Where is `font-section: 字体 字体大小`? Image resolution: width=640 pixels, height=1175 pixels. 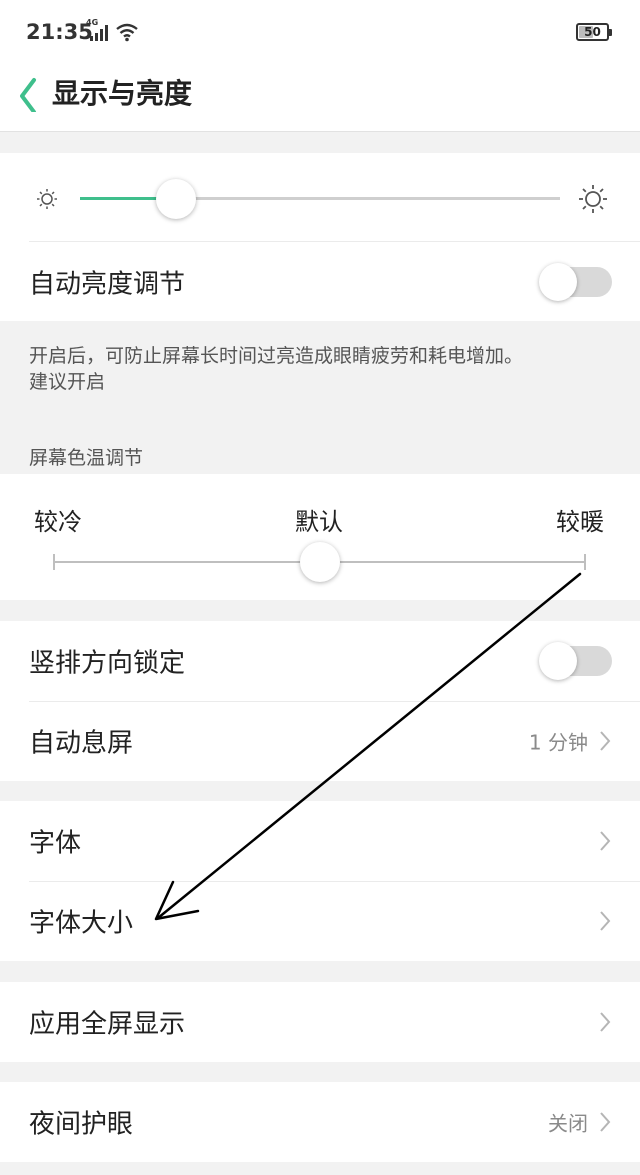
font-section: 字体 字体大小 is located at coordinates (320, 881).